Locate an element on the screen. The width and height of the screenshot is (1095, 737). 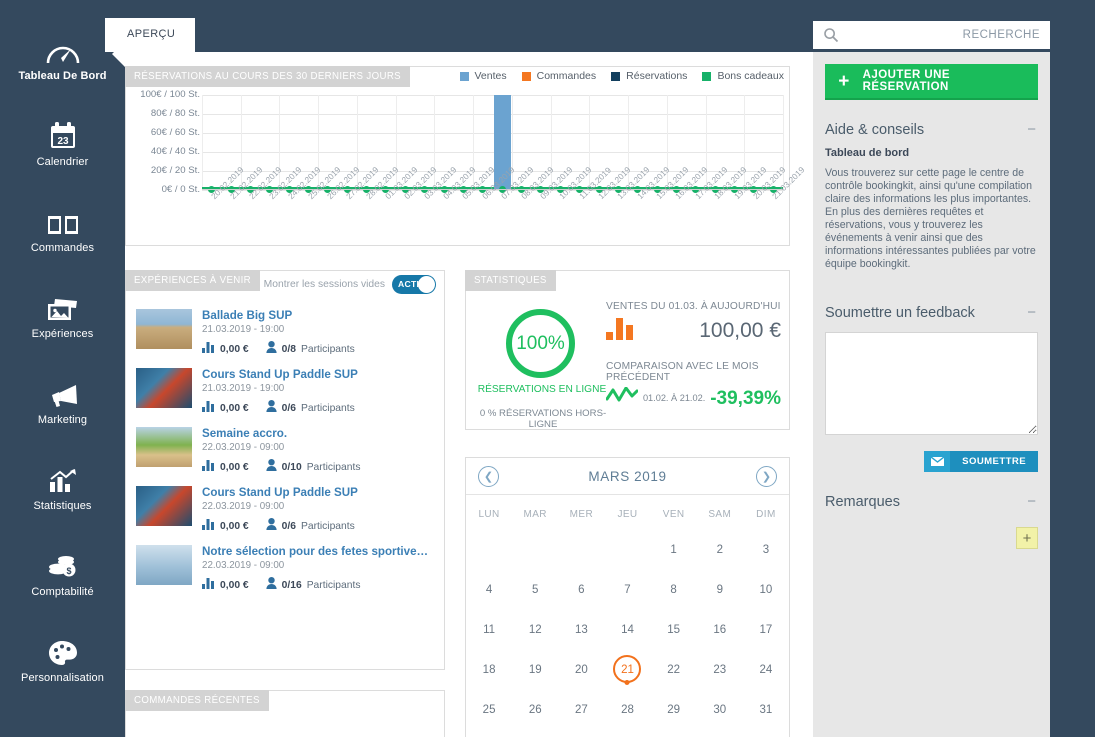
sidebar-item-experiences: Expériences is located at coordinates (62, 313).